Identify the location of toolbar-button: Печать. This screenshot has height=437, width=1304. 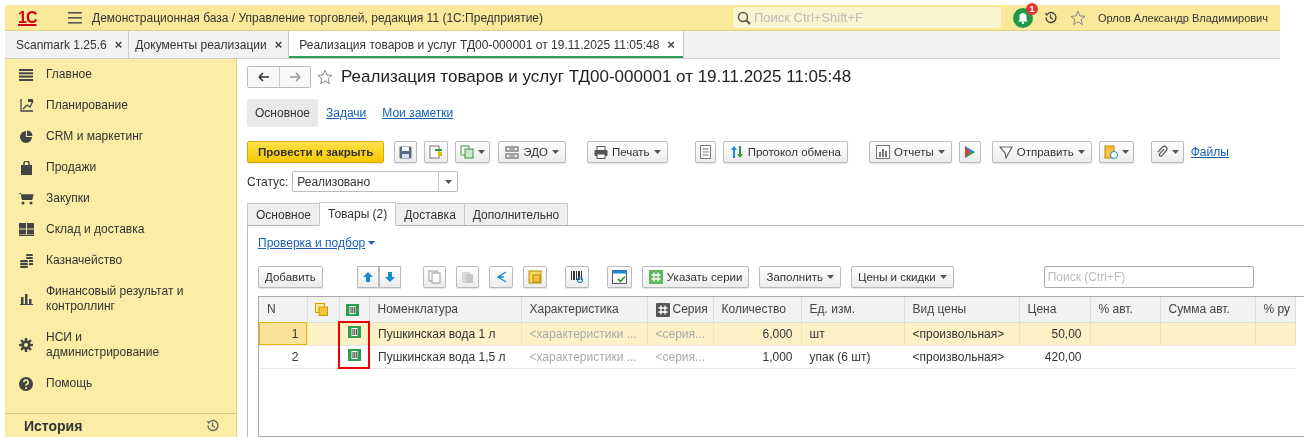
(627, 152).